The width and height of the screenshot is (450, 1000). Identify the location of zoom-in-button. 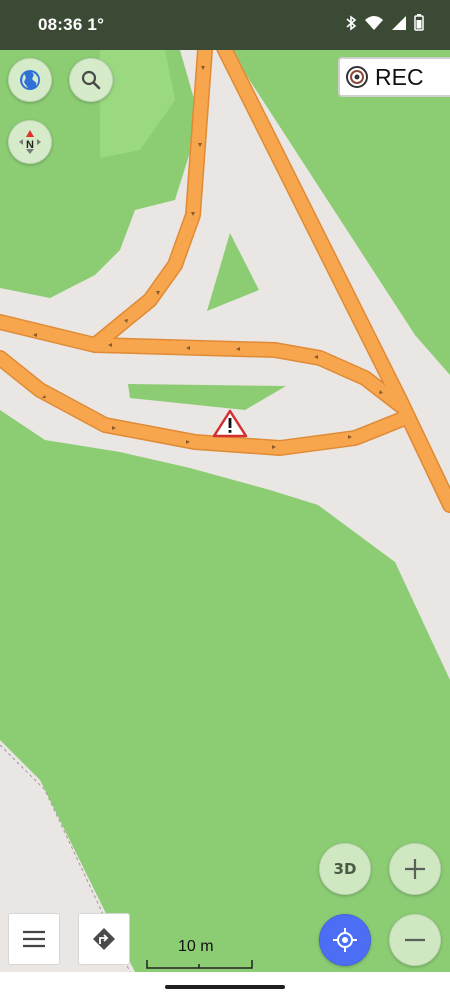
(415, 869).